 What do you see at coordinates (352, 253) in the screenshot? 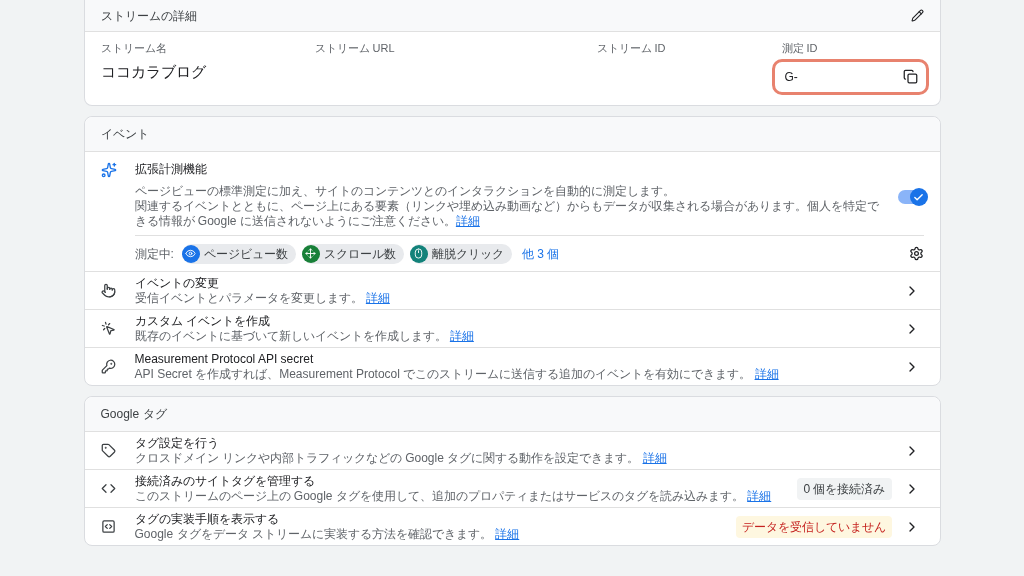
I see `metric-chip: スクロール数` at bounding box center [352, 253].